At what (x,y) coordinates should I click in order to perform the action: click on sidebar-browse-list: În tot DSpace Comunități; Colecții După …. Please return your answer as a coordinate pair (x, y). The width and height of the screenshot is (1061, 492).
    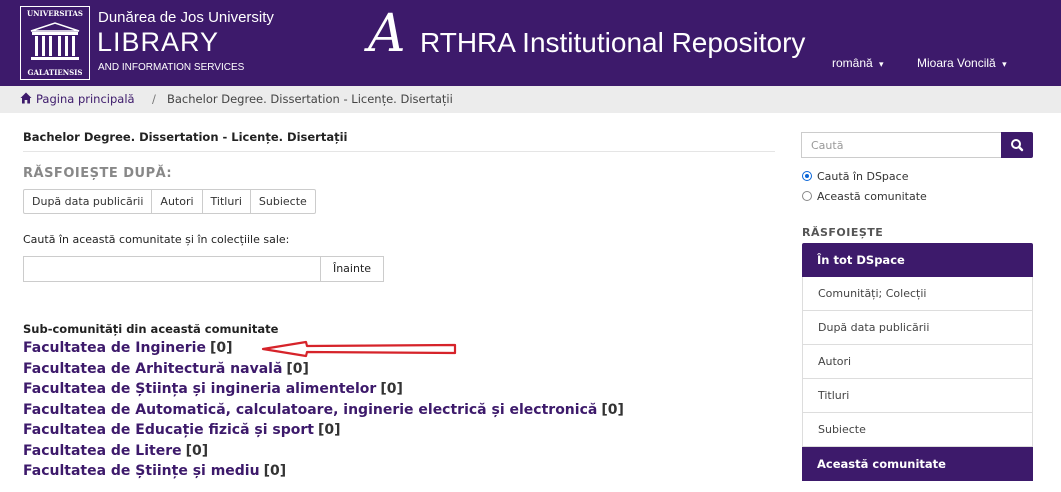
    Looking at the image, I should click on (917, 362).